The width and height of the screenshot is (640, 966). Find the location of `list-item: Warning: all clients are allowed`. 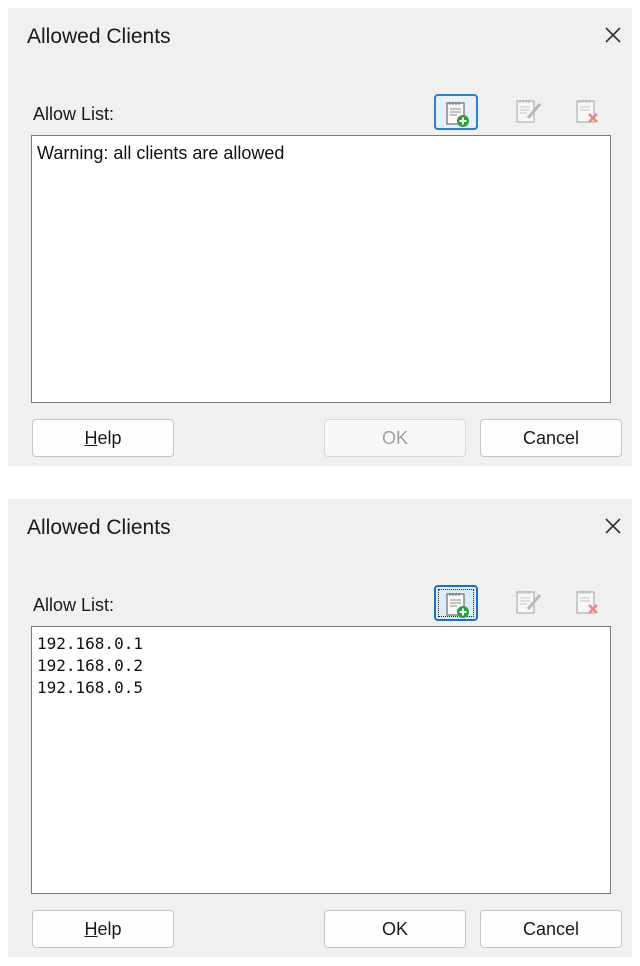

list-item: Warning: all clients are allowed is located at coordinates (161, 153).